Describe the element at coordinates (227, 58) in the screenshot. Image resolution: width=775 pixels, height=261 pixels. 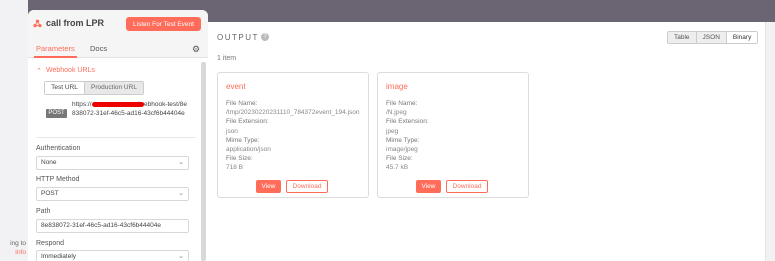
I see `item-count: 1 item` at that location.